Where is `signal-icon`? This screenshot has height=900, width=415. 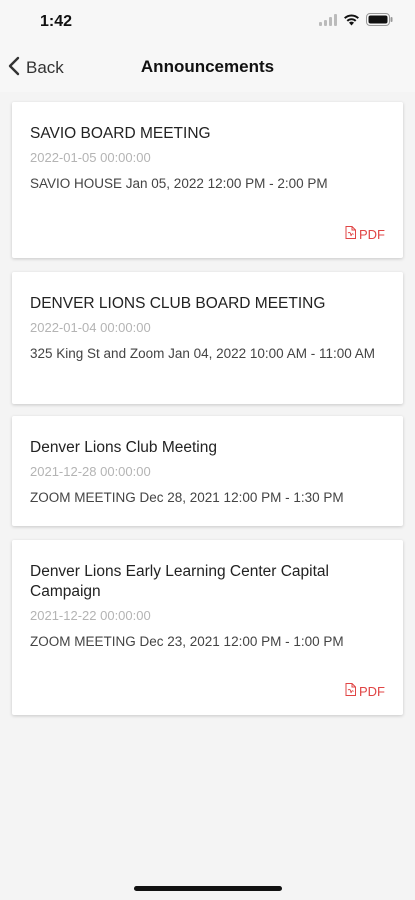
signal-icon is located at coordinates (328, 22).